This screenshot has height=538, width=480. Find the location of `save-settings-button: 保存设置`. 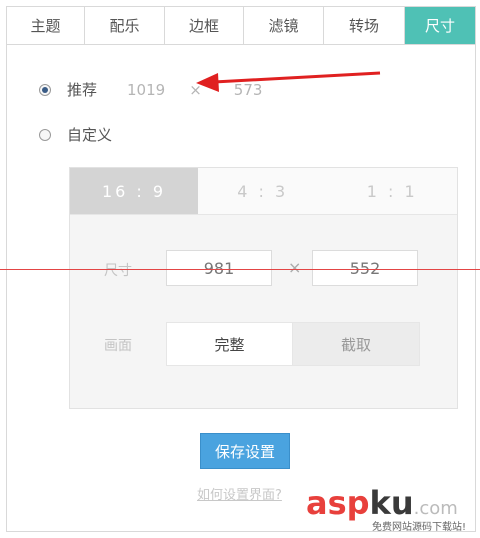

save-settings-button: 保存设置 is located at coordinates (245, 451).